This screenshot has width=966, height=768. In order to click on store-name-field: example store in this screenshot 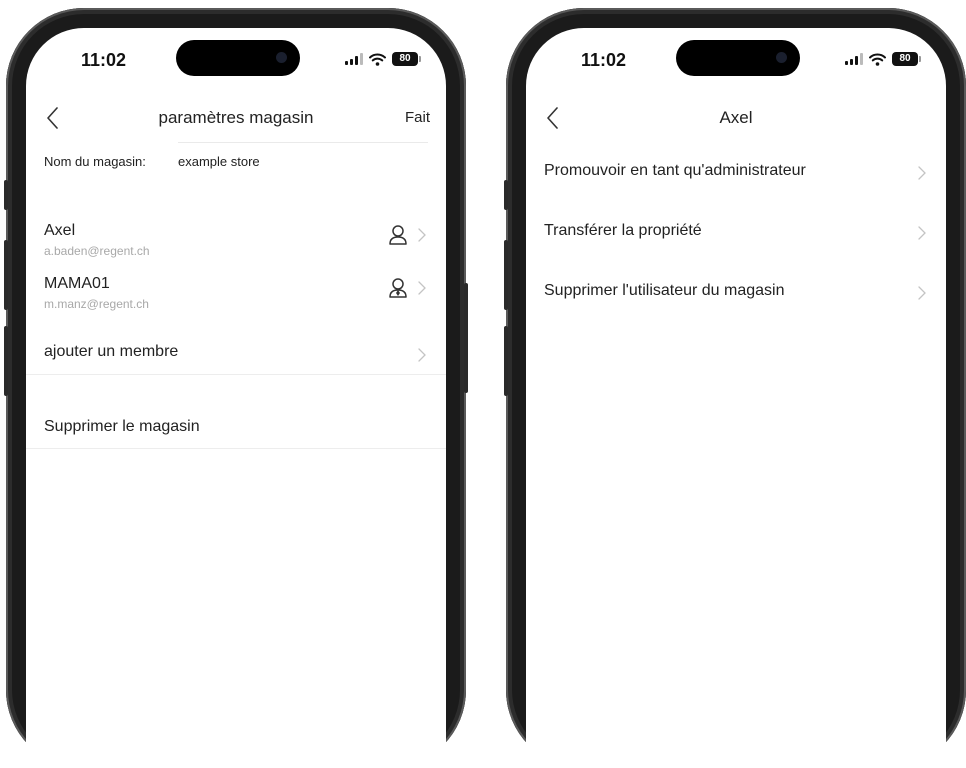, I will do `click(303, 164)`.